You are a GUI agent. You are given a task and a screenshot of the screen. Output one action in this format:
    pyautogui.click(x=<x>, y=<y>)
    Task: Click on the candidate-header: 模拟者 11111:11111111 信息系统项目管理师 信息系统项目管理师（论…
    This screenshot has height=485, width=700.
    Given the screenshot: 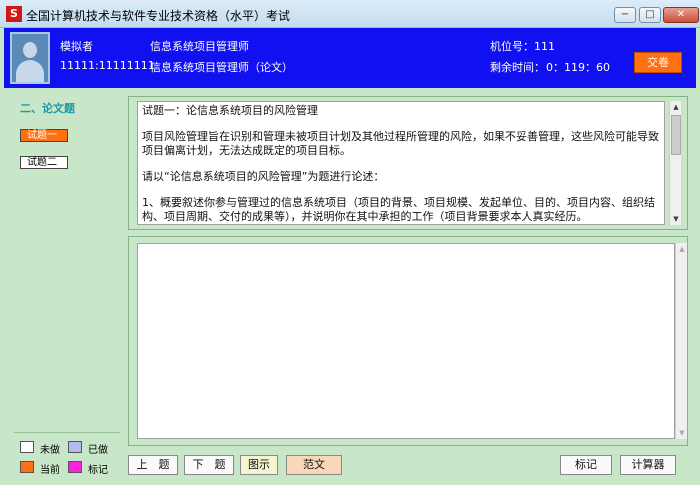 What is the action you would take?
    pyautogui.click(x=350, y=58)
    